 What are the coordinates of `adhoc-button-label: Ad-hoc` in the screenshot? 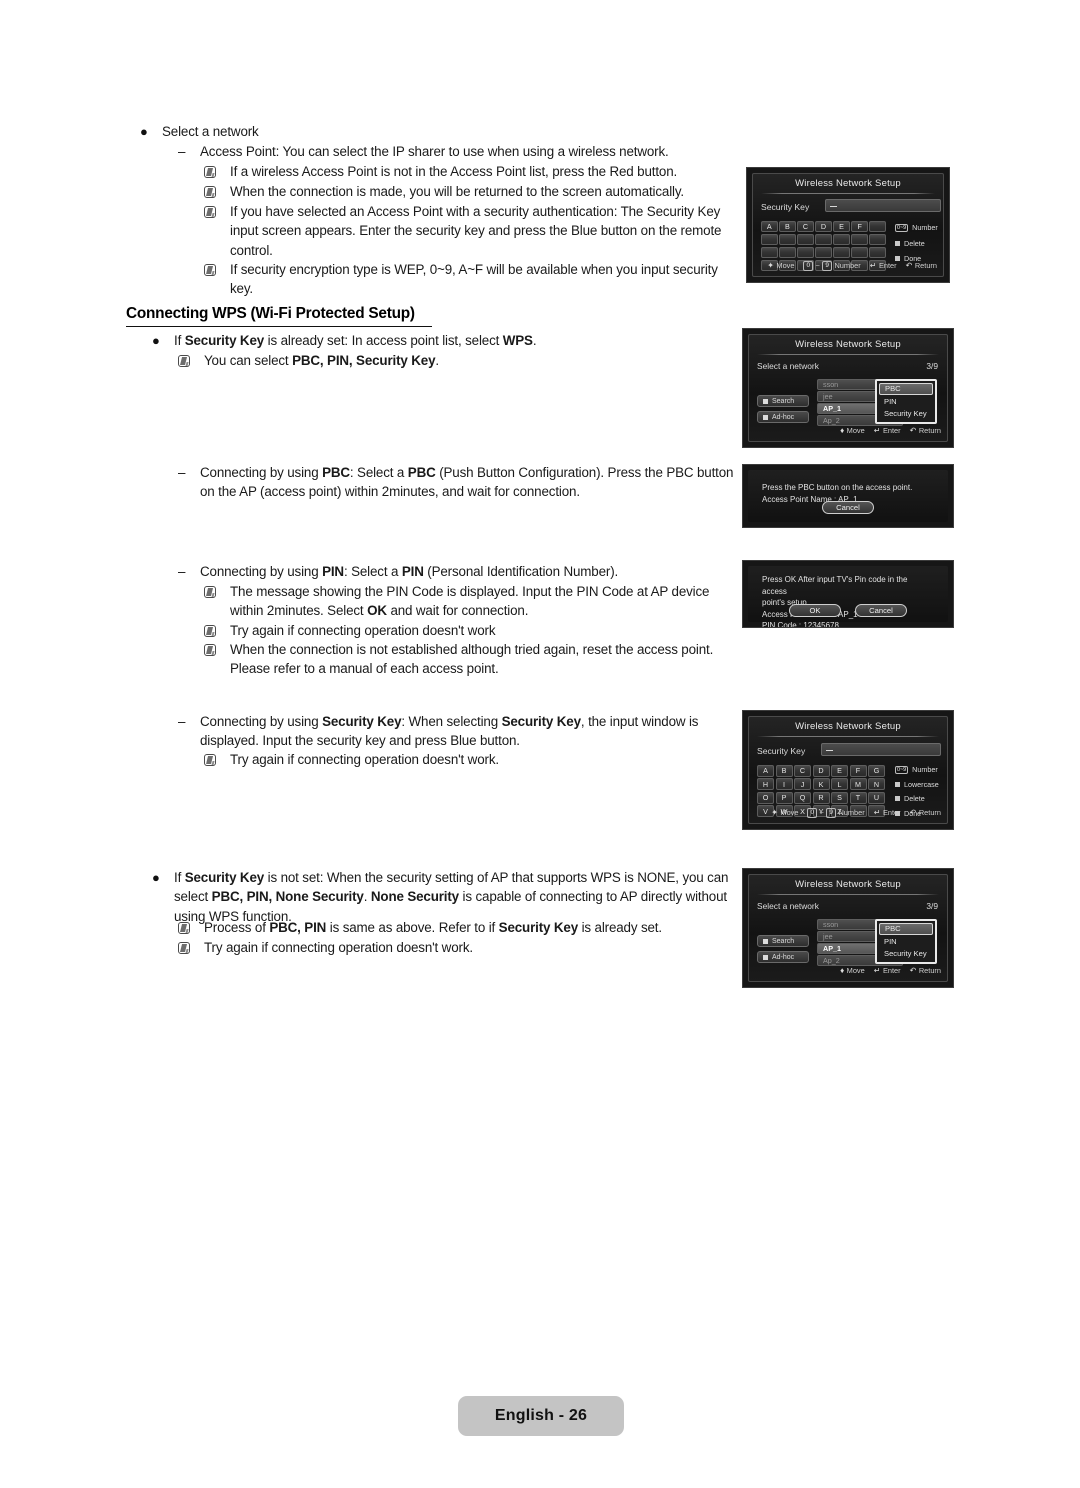 It's located at (783, 417).